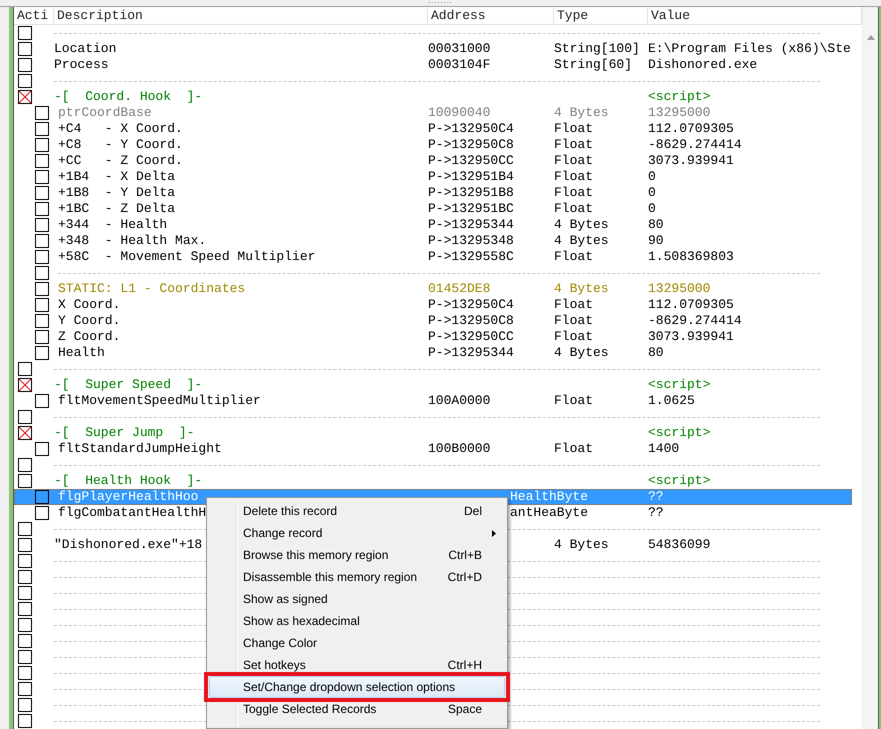 The height and width of the screenshot is (729, 881). I want to click on address-text: P->13295348, so click(471, 240).